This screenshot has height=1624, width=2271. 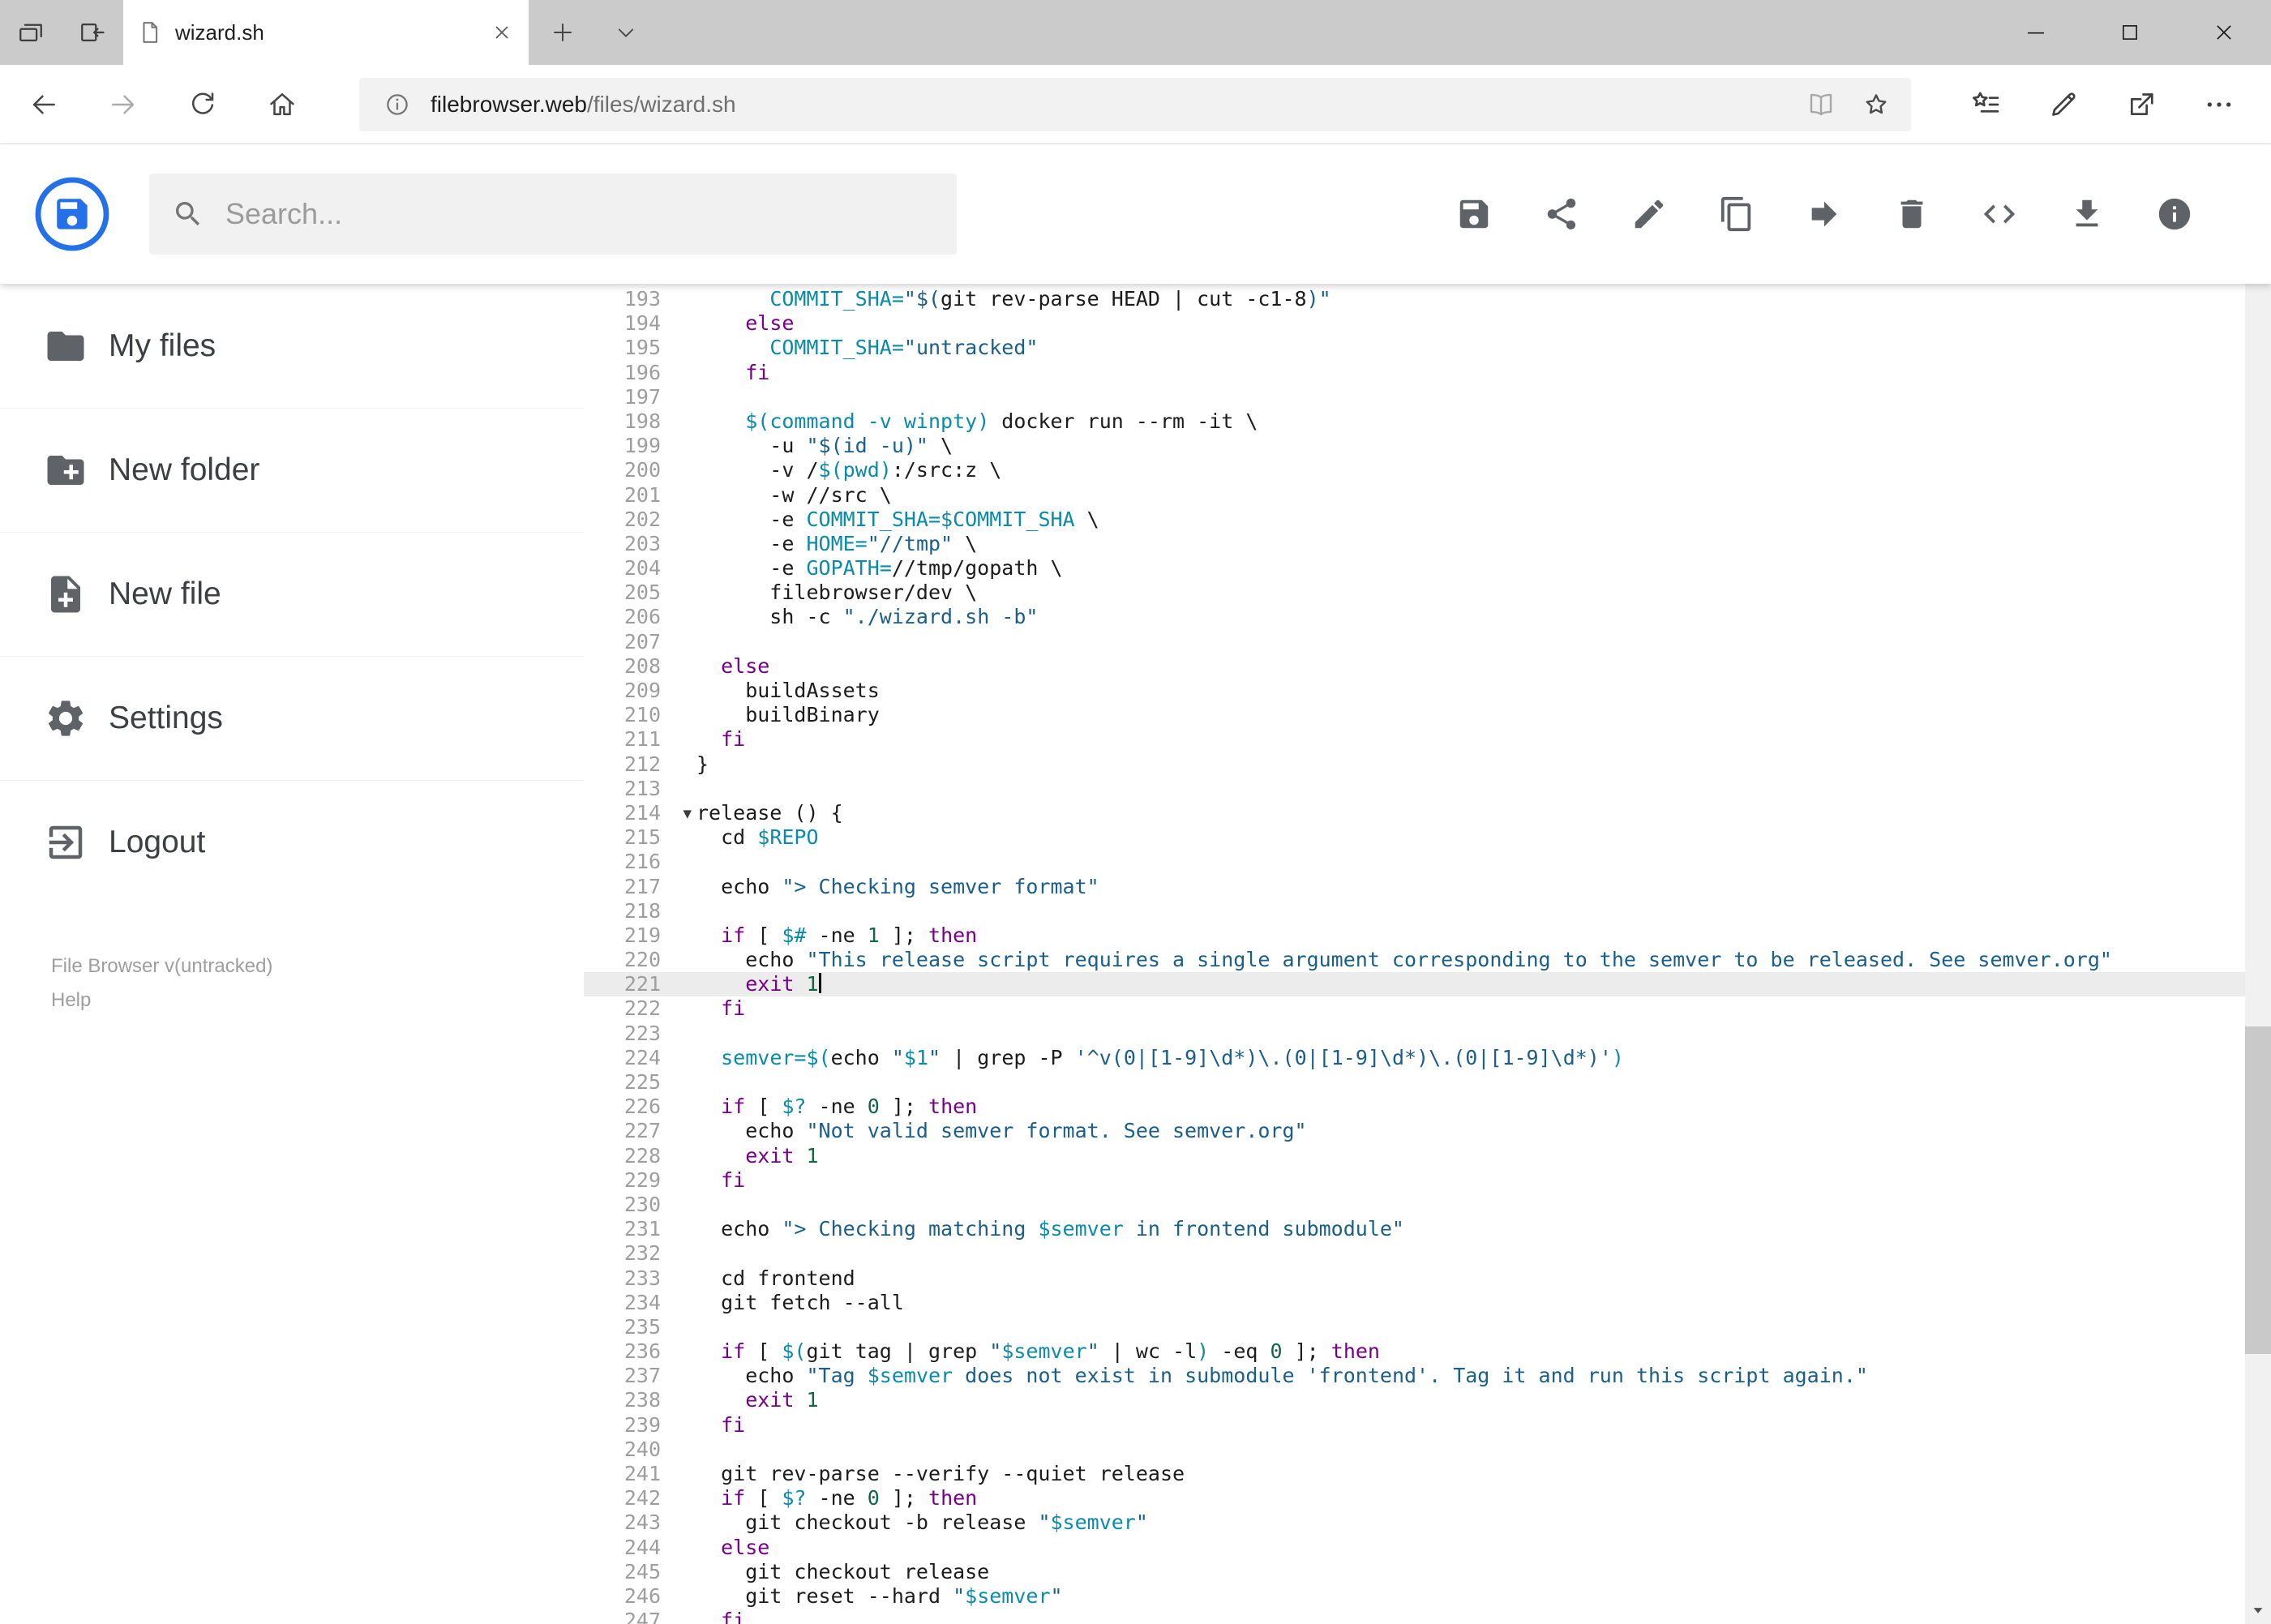 I want to click on code-line: 218, so click(x=1415, y=911).